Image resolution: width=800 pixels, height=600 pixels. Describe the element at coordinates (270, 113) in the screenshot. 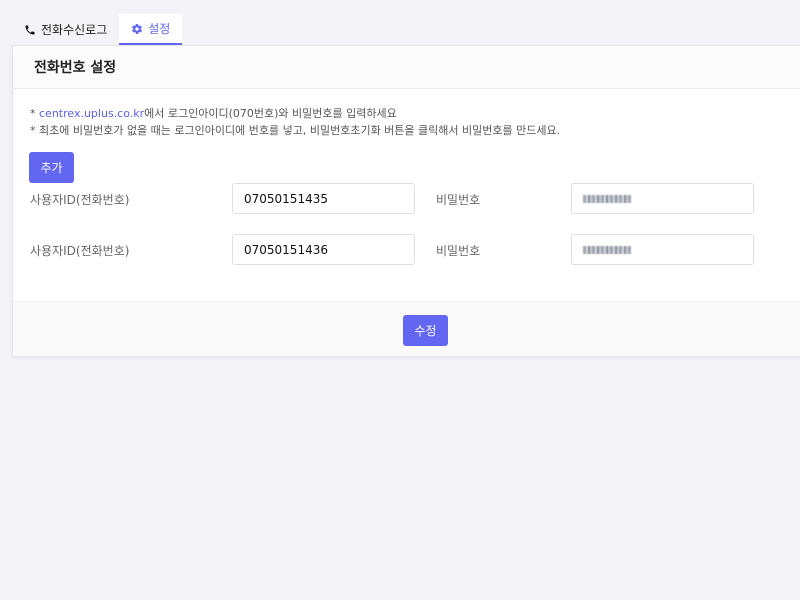

I see `instruction-line-1-text: 에서 로그인아이디(070번호)와 비밀번호를 입력하세요` at that location.